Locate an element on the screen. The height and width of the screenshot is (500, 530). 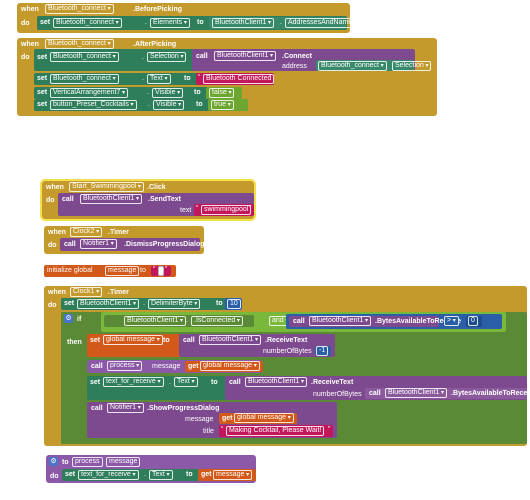
is-connected-block: BluetoothClient1 . .IsConnected is located at coordinates (179, 321).